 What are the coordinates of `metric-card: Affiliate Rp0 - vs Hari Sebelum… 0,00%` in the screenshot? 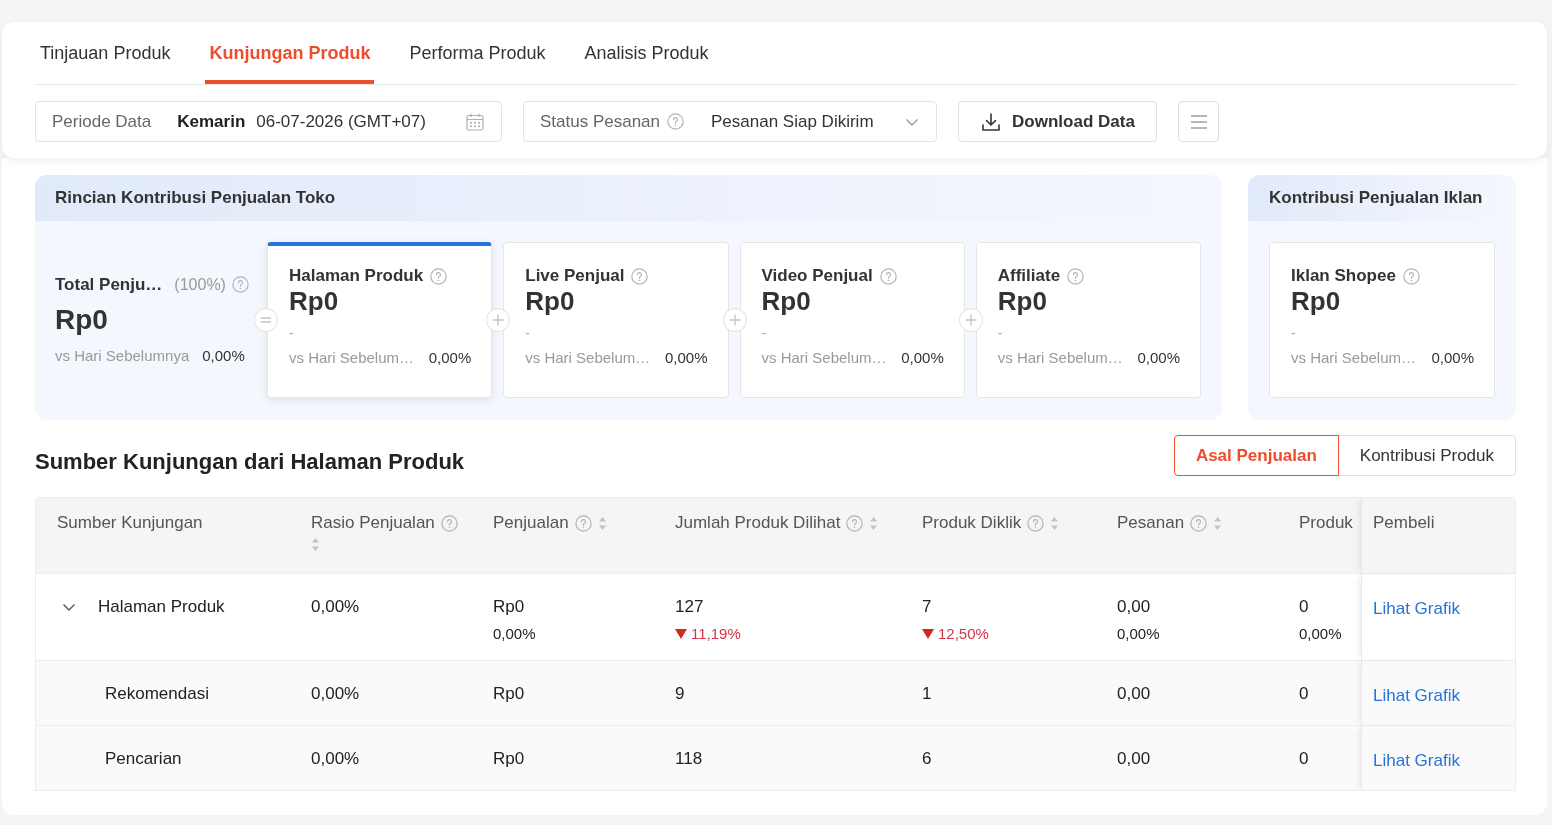 It's located at (1088, 320).